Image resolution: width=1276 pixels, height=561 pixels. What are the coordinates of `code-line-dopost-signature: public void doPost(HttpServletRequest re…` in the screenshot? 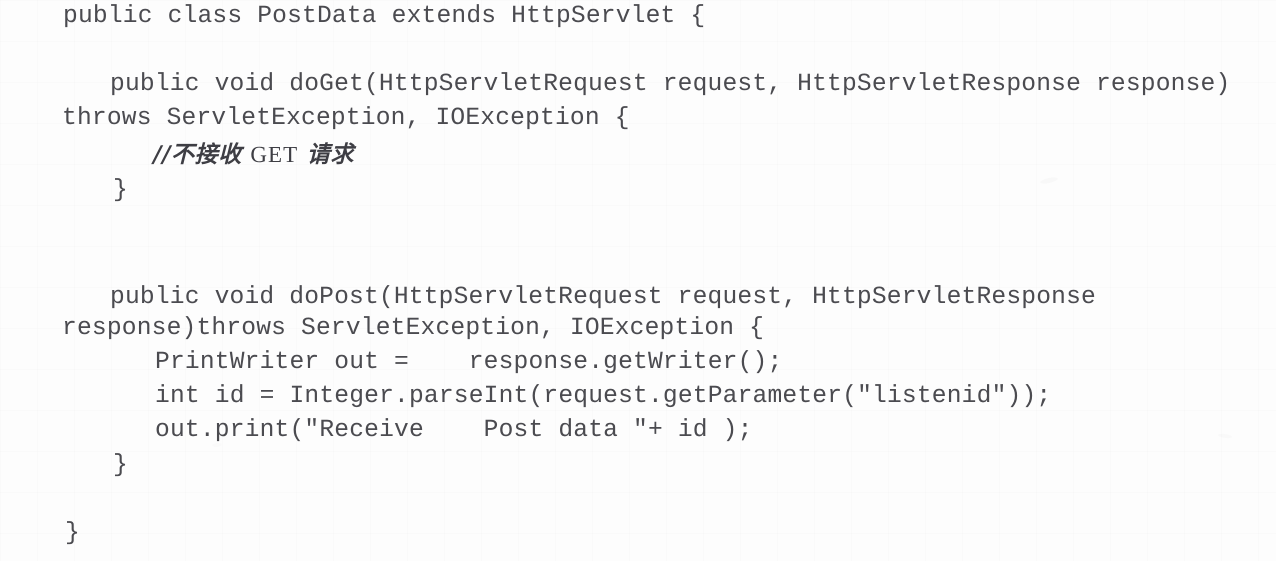 It's located at (603, 297).